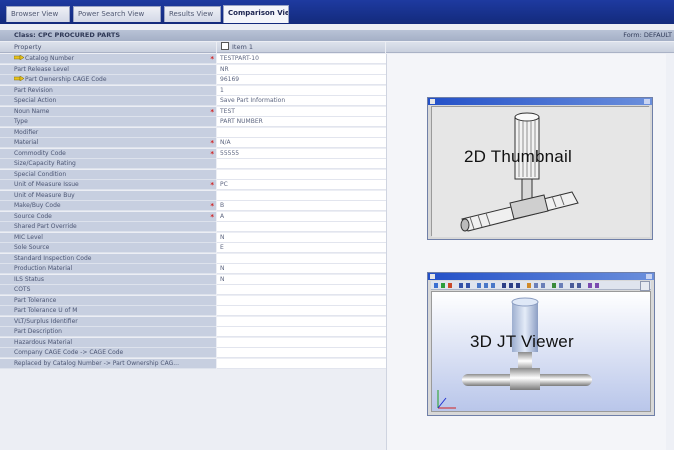  What do you see at coordinates (22, 289) in the screenshot?
I see `property-label: COTS` at bounding box center [22, 289].